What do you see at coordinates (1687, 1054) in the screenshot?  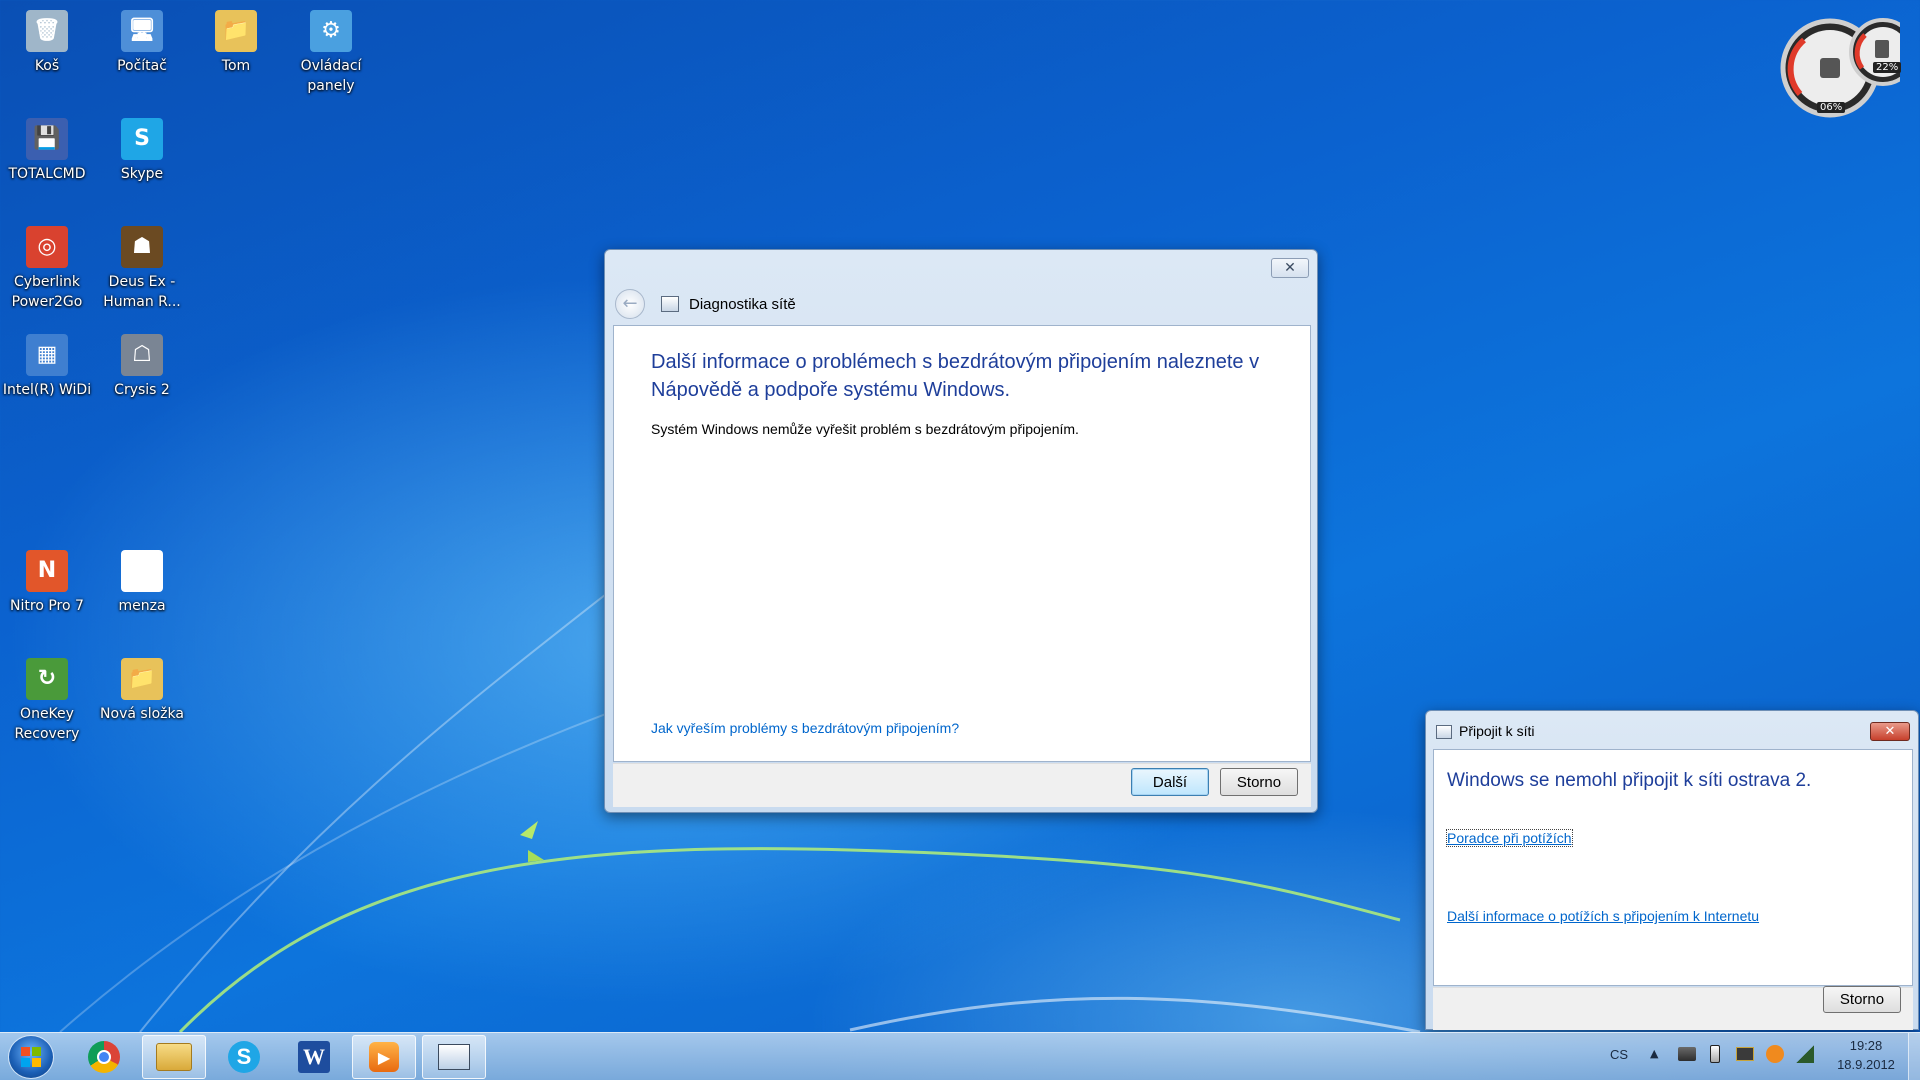 I see `tray-network-icon` at bounding box center [1687, 1054].